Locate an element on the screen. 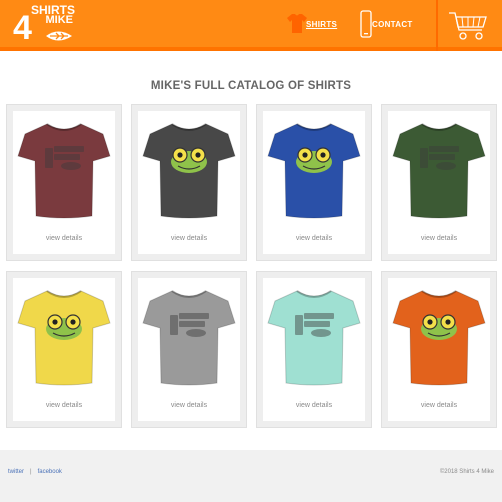 The height and width of the screenshot is (502, 502). copyright-text: ©2018 Shirts 4 Mike is located at coordinates (466, 472).